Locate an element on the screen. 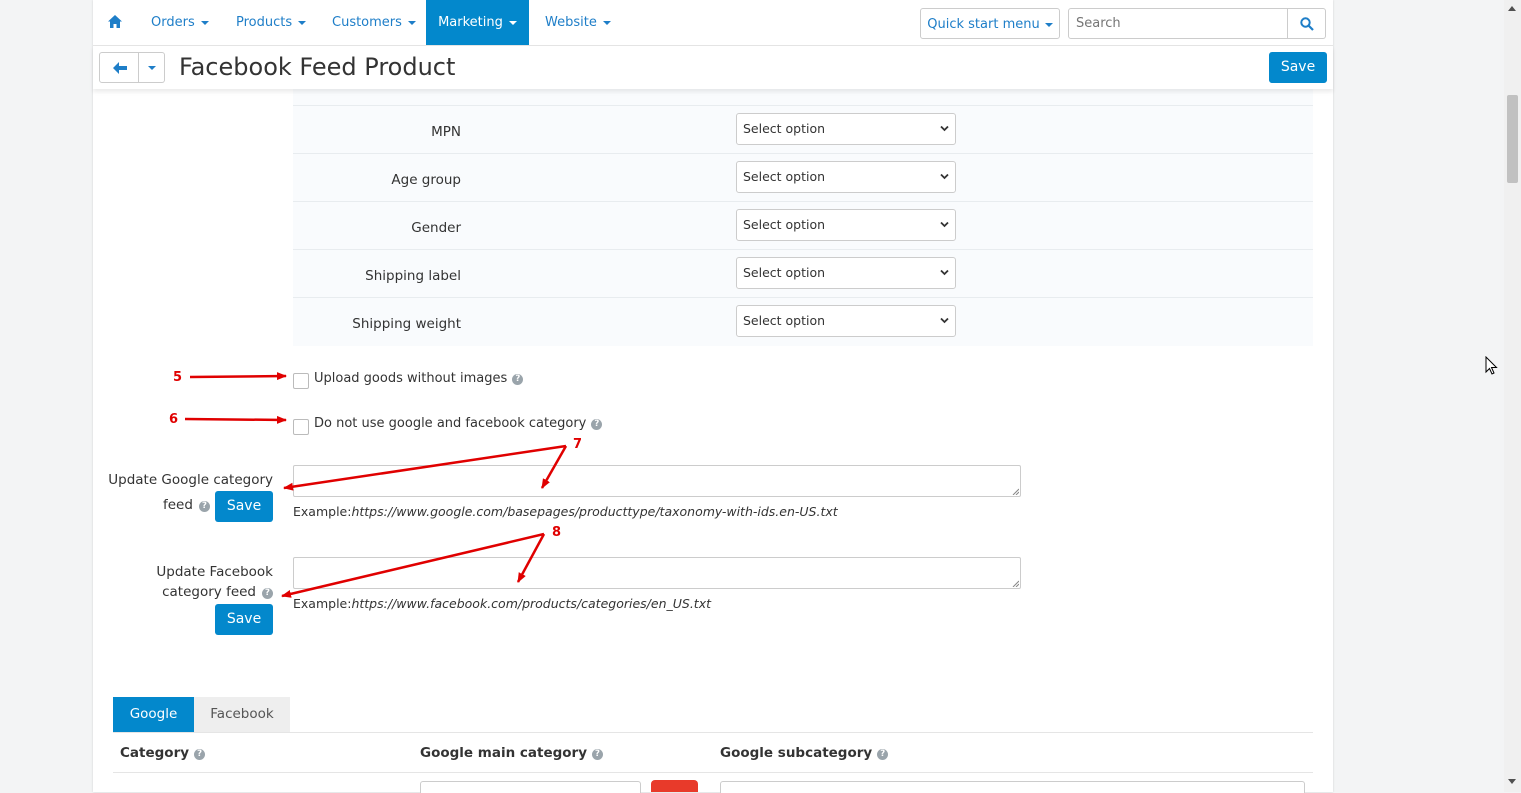 This screenshot has width=1521, height=793. row-label: Age group is located at coordinates (426, 180).